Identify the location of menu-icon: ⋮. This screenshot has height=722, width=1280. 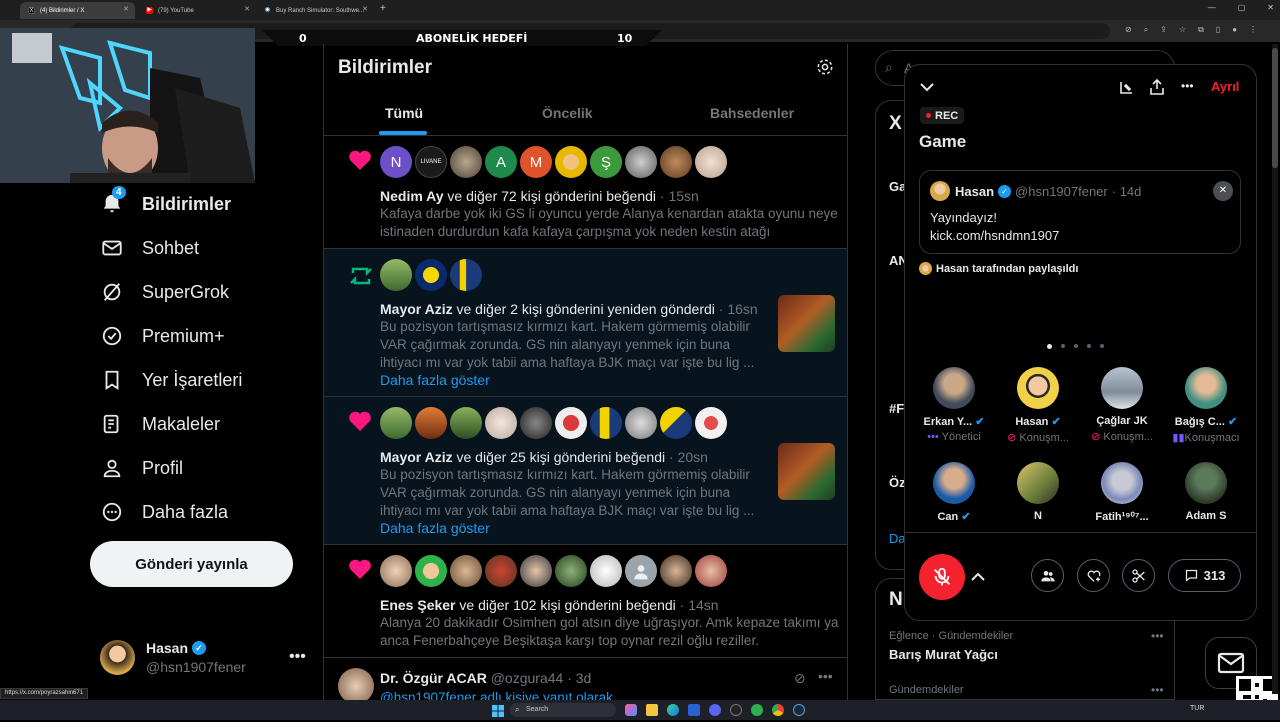
(1253, 30).